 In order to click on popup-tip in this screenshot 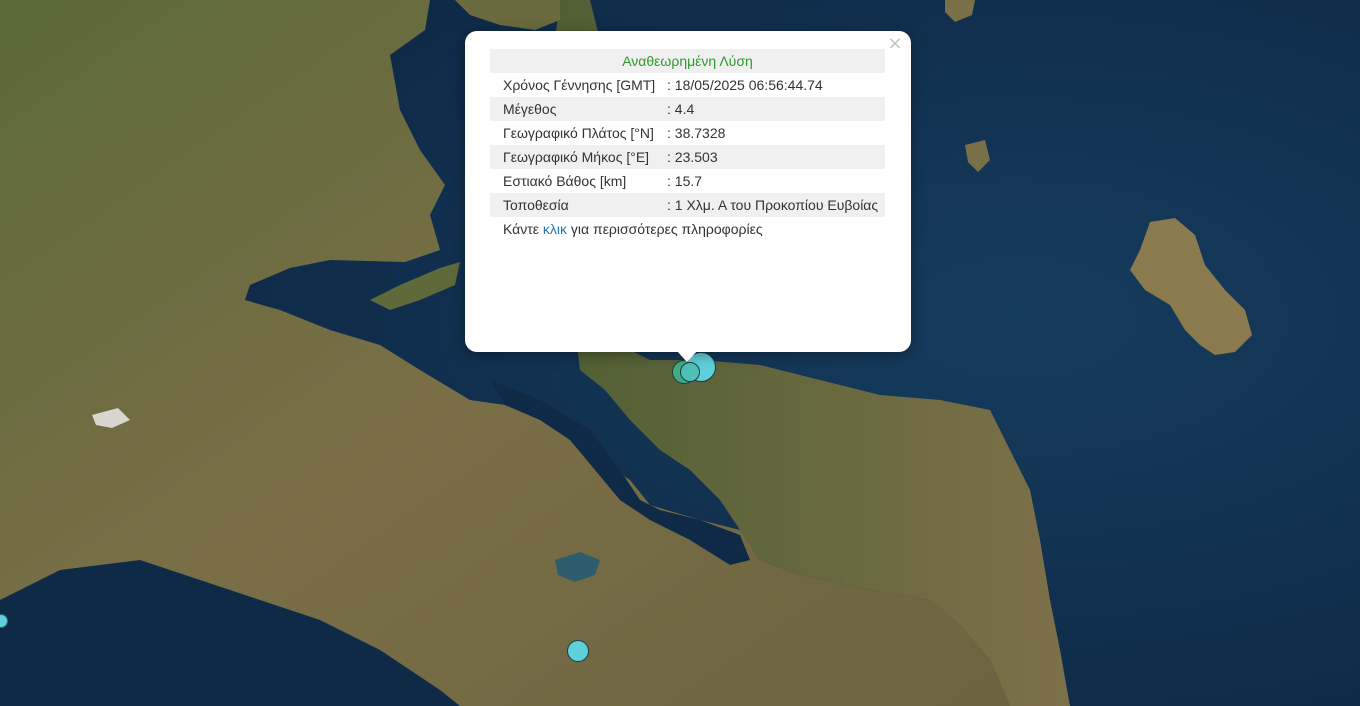, I will do `click(687, 356)`.